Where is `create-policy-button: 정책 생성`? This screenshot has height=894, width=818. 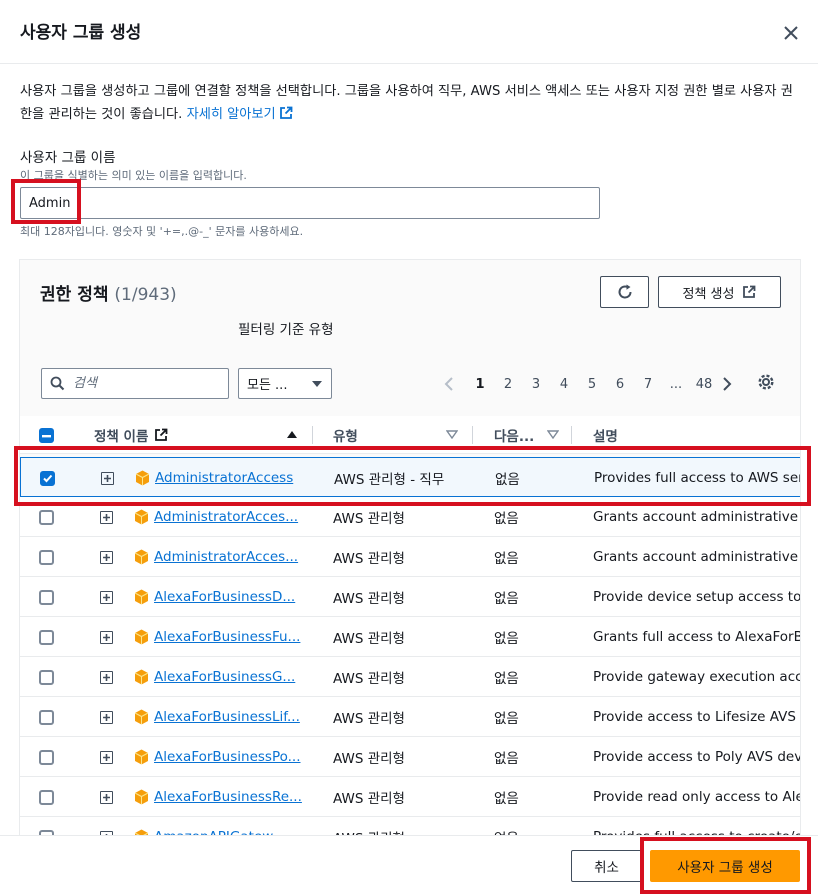 create-policy-button: 정책 생성 is located at coordinates (719, 292).